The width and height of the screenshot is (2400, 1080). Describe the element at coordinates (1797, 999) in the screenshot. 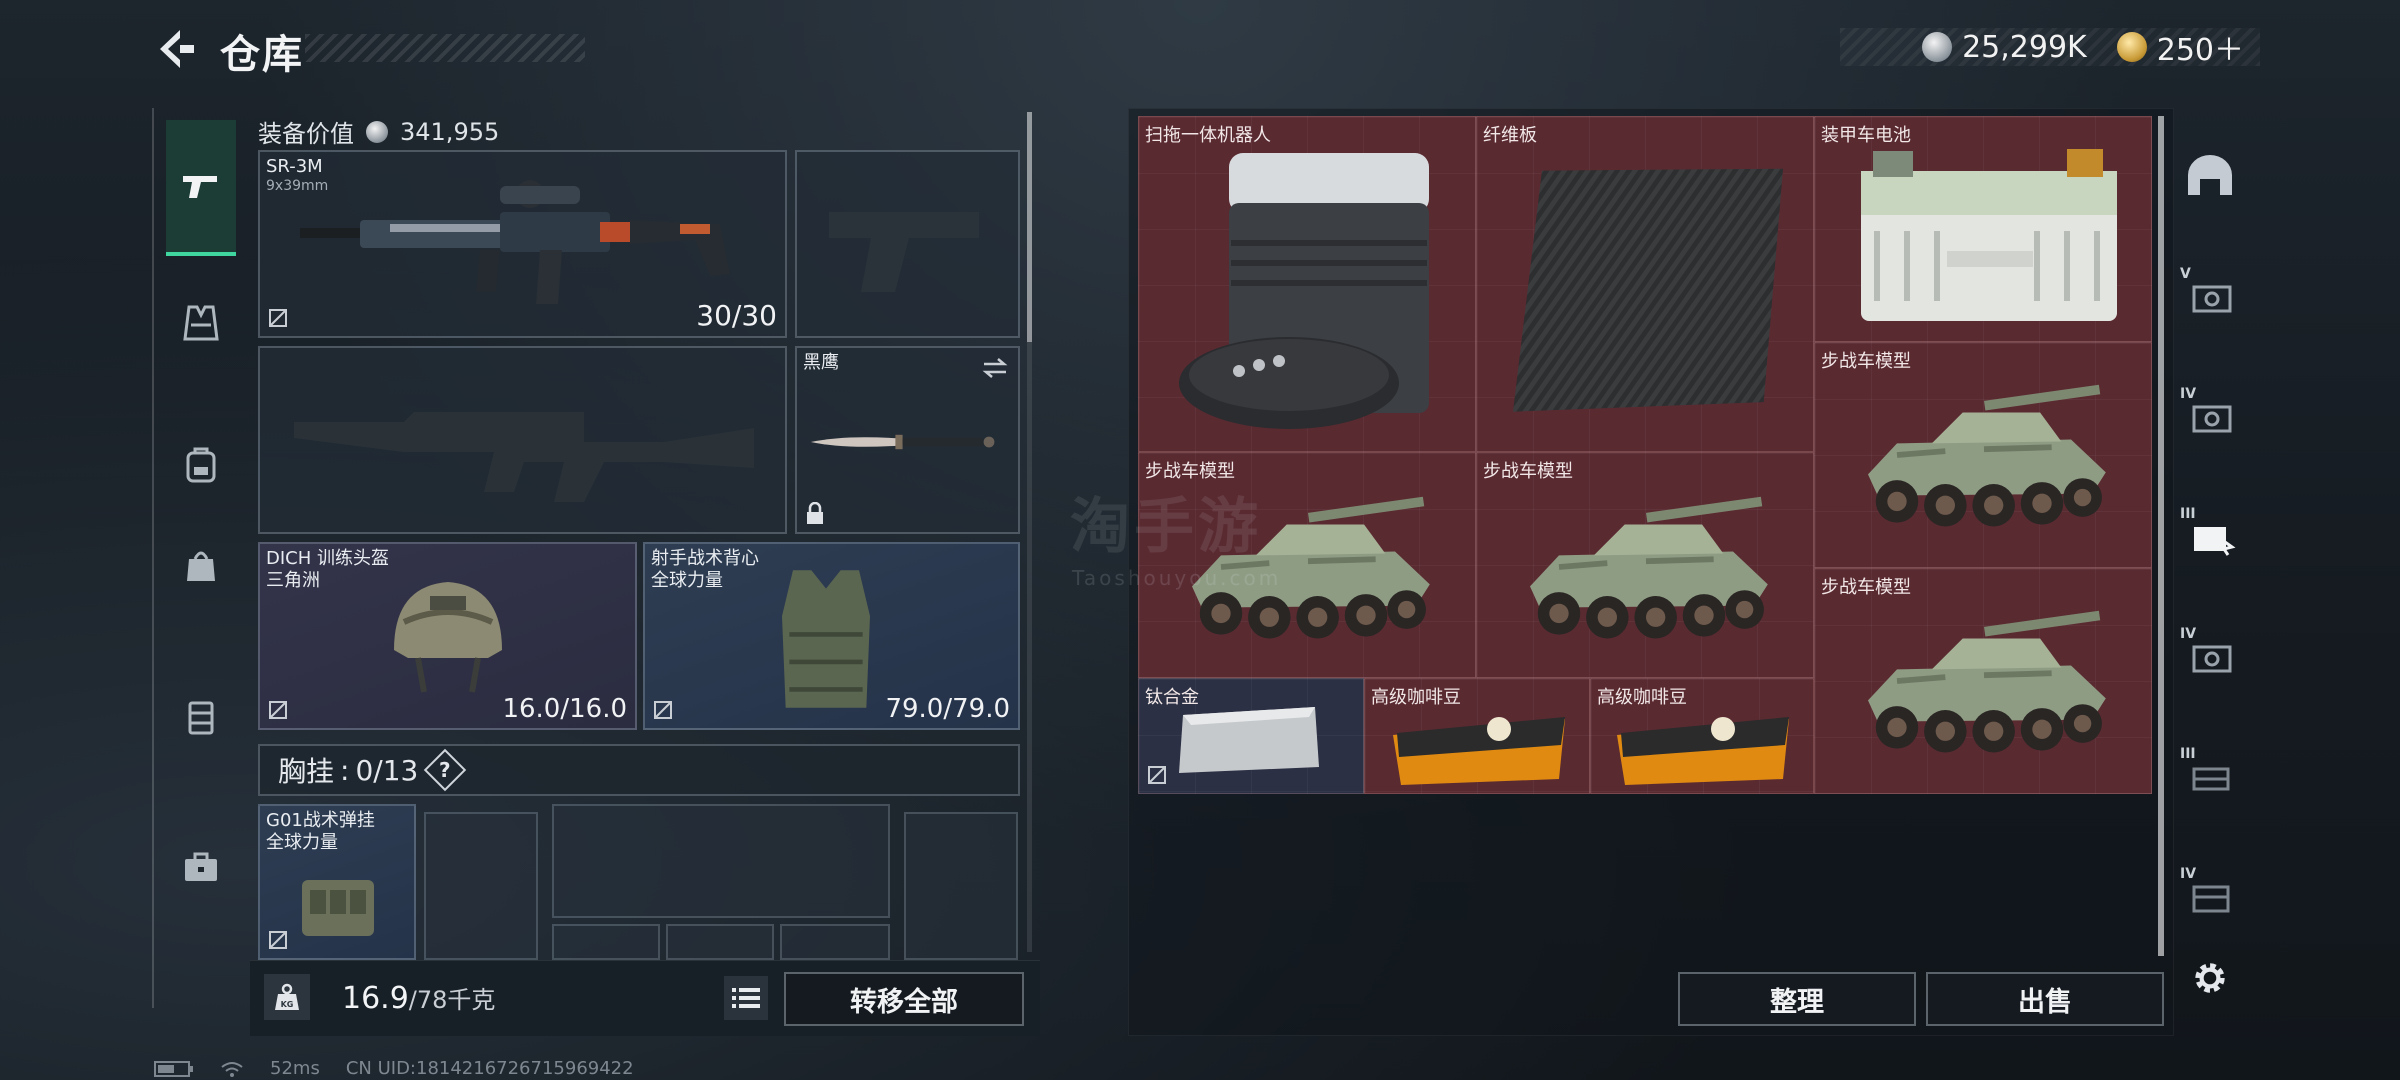

I see `sort-button: 整理` at that location.